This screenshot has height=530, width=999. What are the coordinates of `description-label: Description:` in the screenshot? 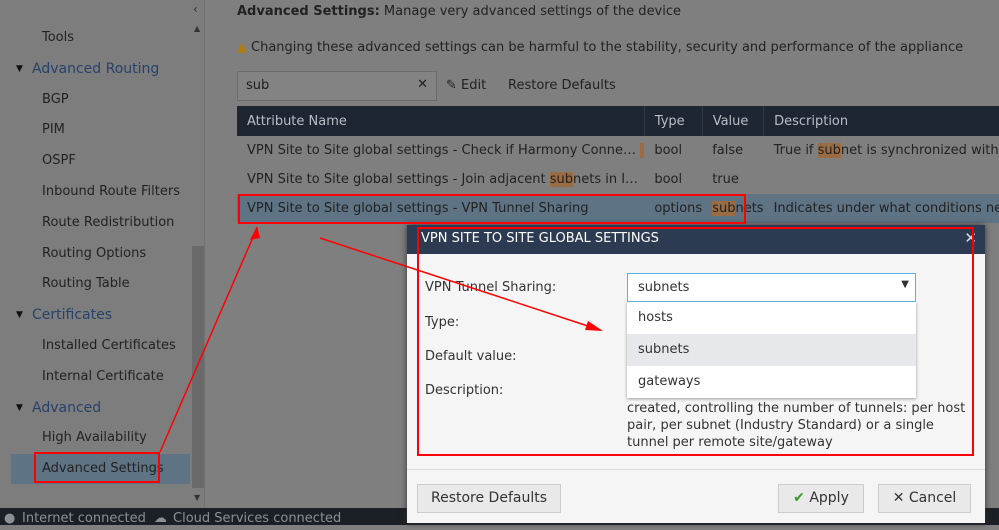 It's located at (464, 390).